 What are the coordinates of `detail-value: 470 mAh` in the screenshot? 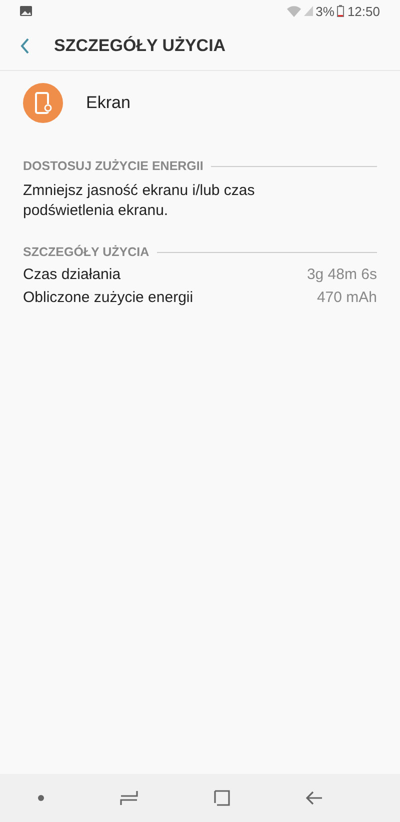 It's located at (346, 297).